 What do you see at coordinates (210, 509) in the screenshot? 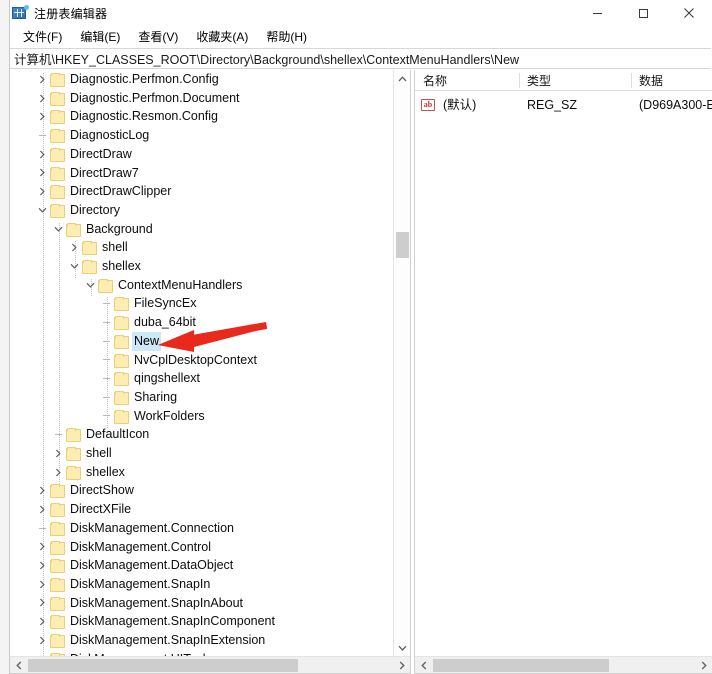
I see `tree-node: DirectXFile` at bounding box center [210, 509].